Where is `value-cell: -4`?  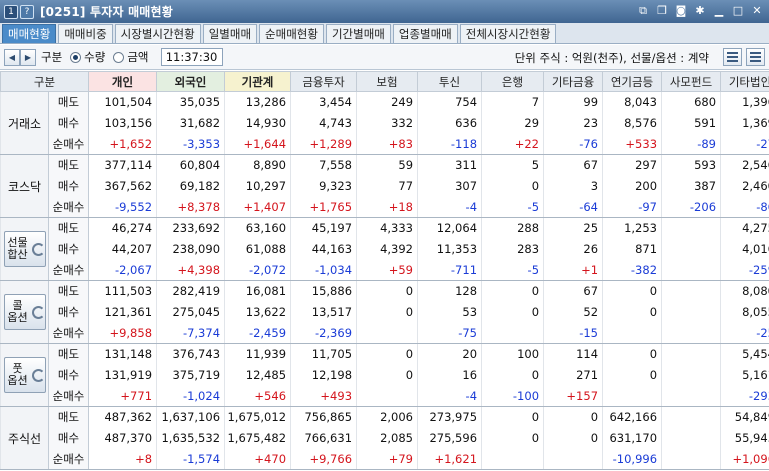 value-cell: -4 is located at coordinates (450, 396).